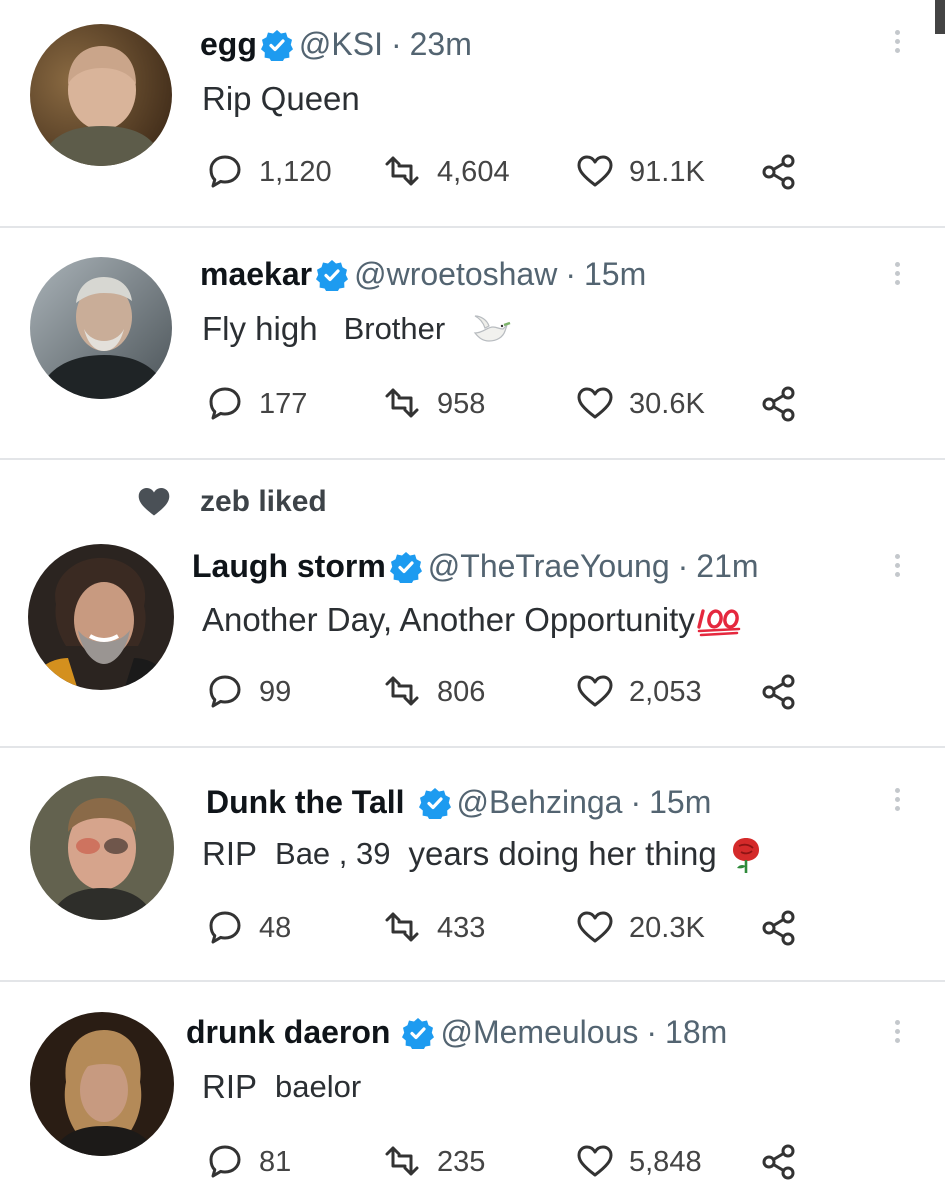  What do you see at coordinates (745, 855) in the screenshot?
I see `rose-emoji-icon` at bounding box center [745, 855].